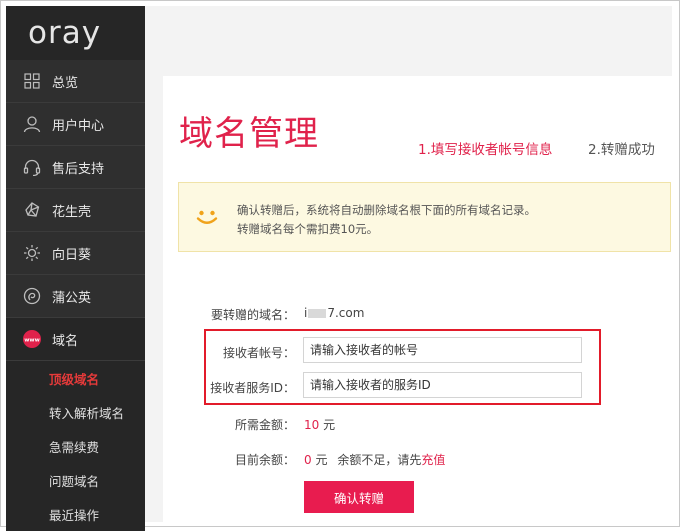  I want to click on sidebar-item-overview: 总览, so click(75, 81).